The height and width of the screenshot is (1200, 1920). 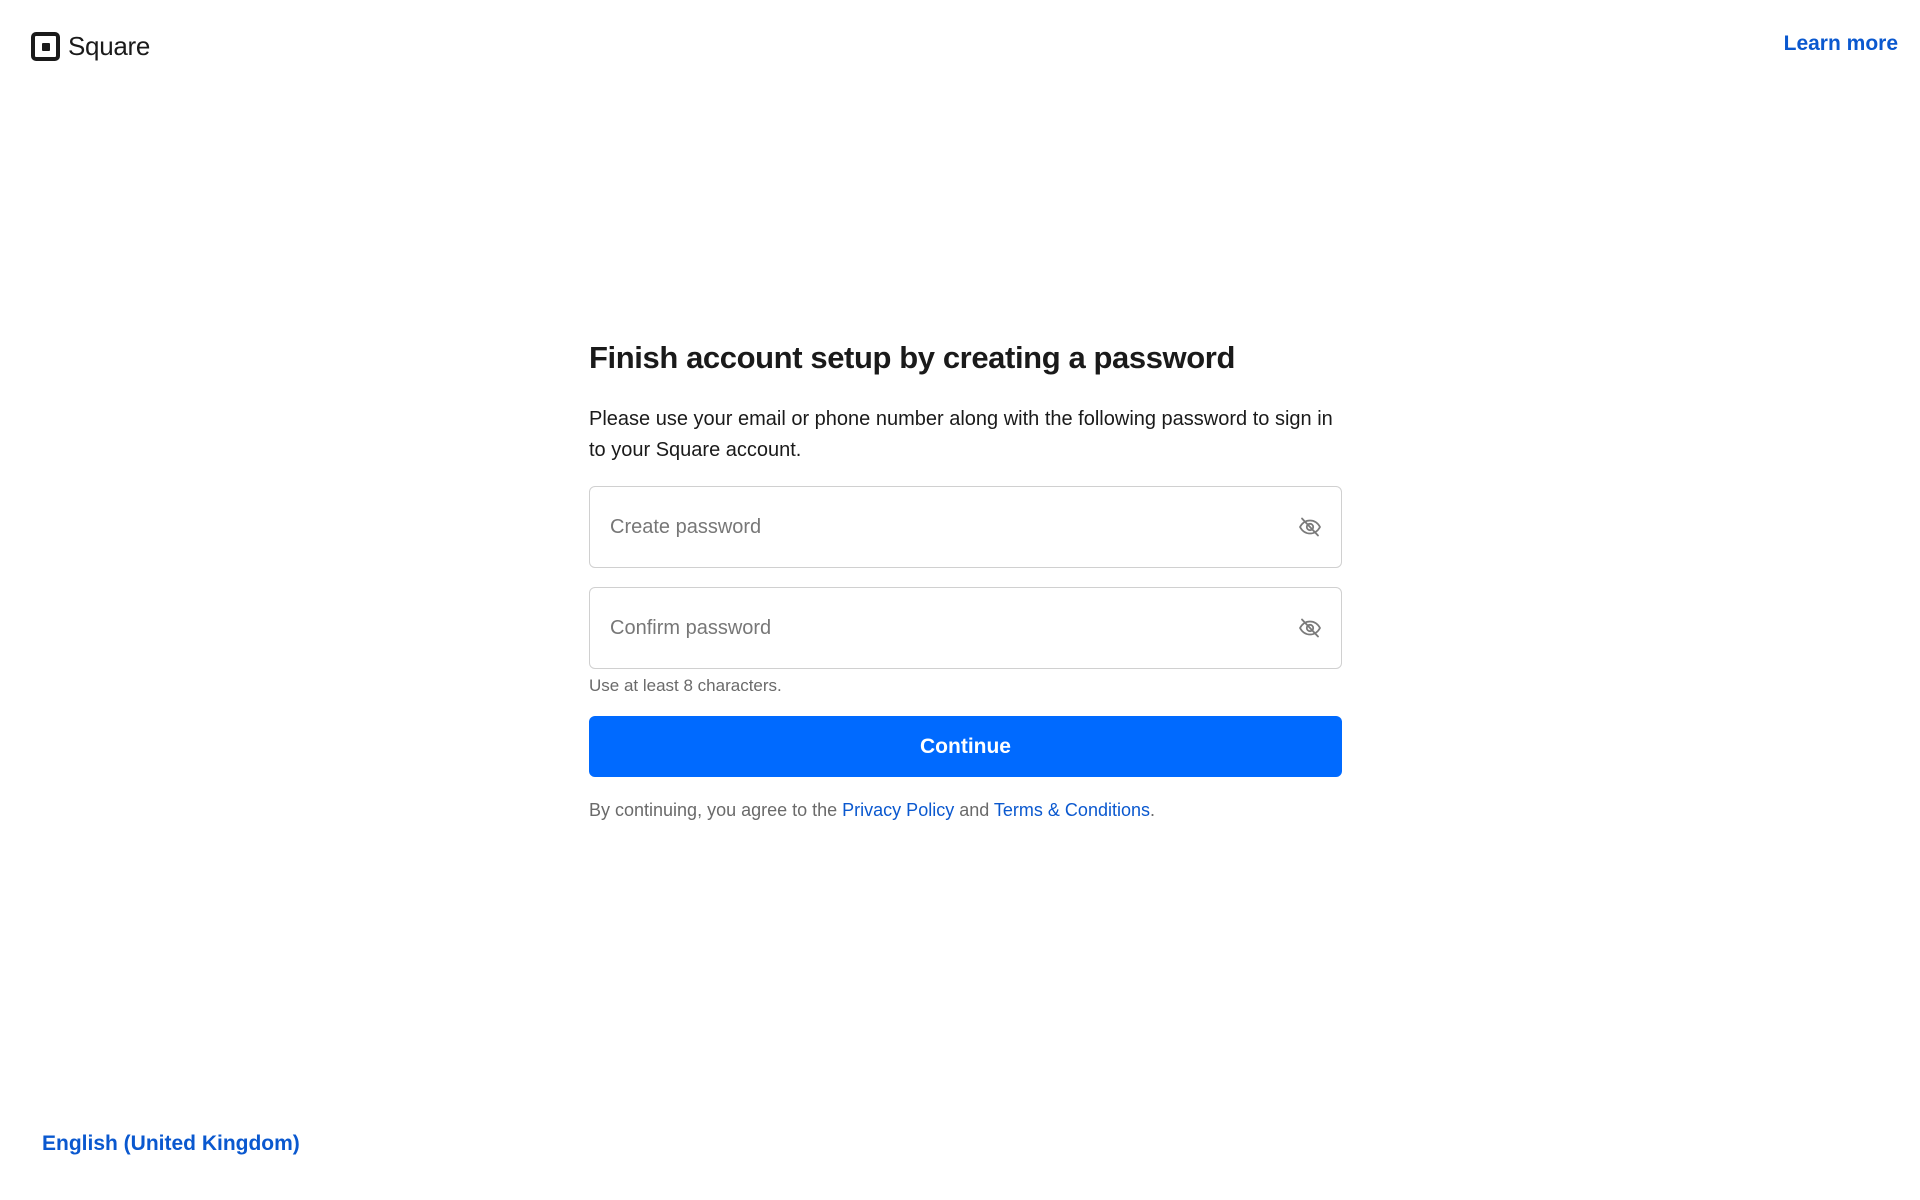 I want to click on square-logo: Square, so click(x=90, y=46).